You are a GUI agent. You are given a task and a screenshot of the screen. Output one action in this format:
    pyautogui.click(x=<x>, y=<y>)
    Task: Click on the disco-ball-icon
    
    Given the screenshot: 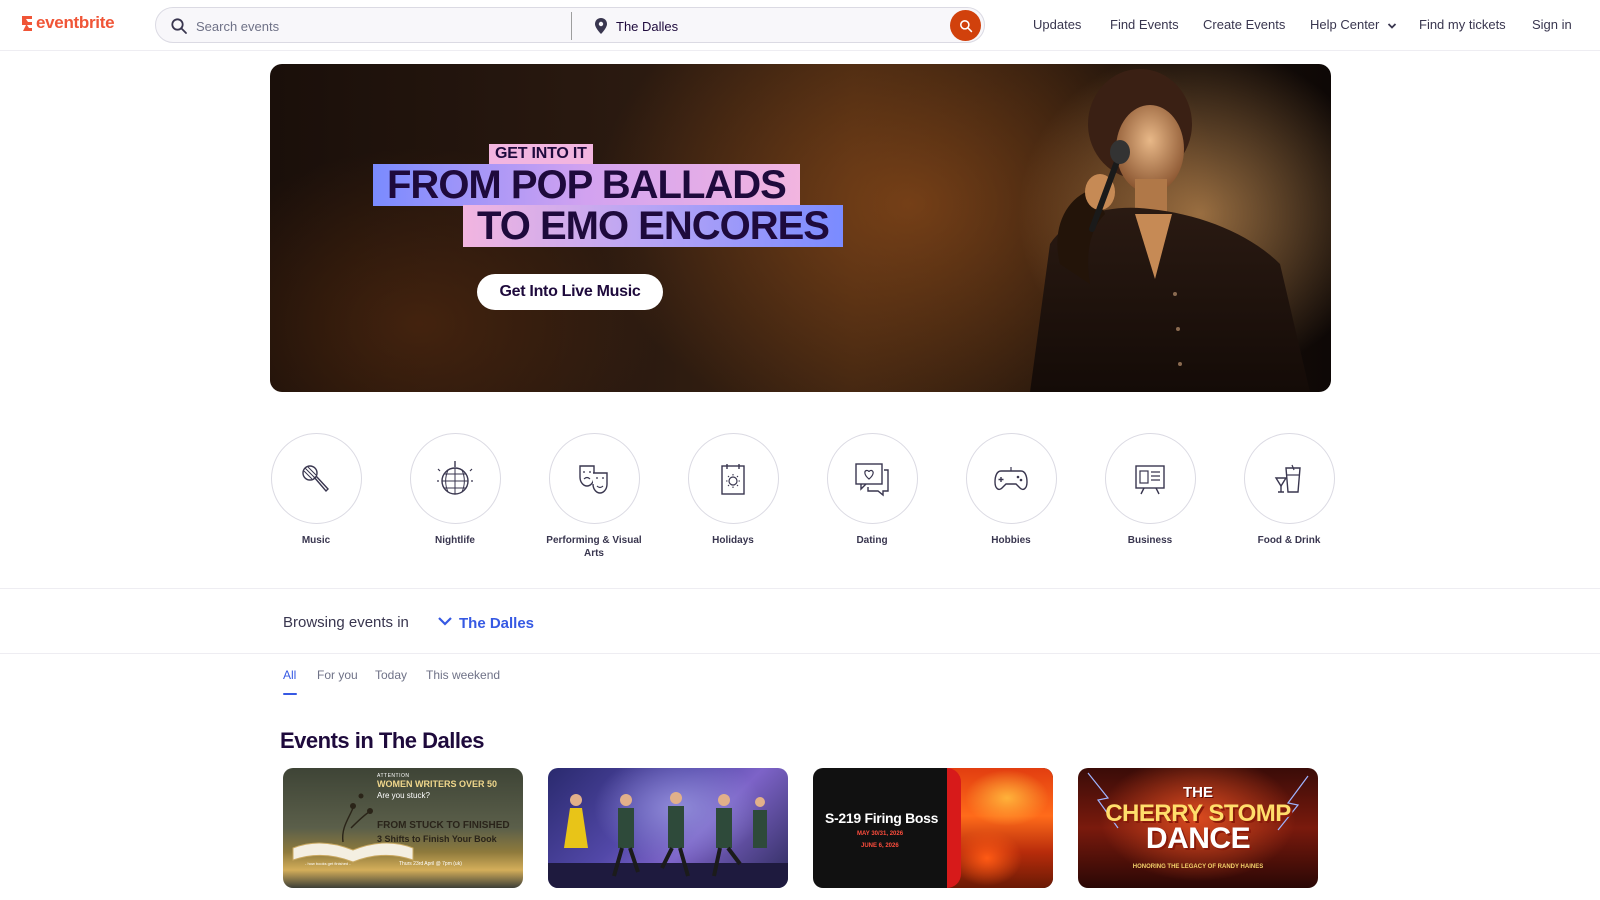 What is the action you would take?
    pyautogui.click(x=455, y=477)
    